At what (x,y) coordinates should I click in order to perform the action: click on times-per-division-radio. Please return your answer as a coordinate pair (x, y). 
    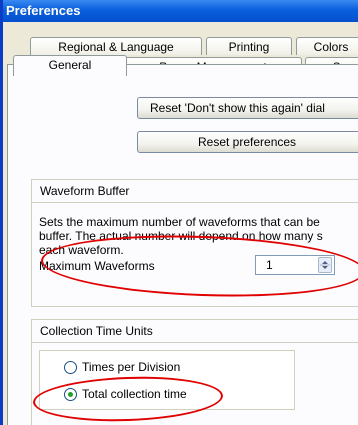
    Looking at the image, I should click on (70, 367).